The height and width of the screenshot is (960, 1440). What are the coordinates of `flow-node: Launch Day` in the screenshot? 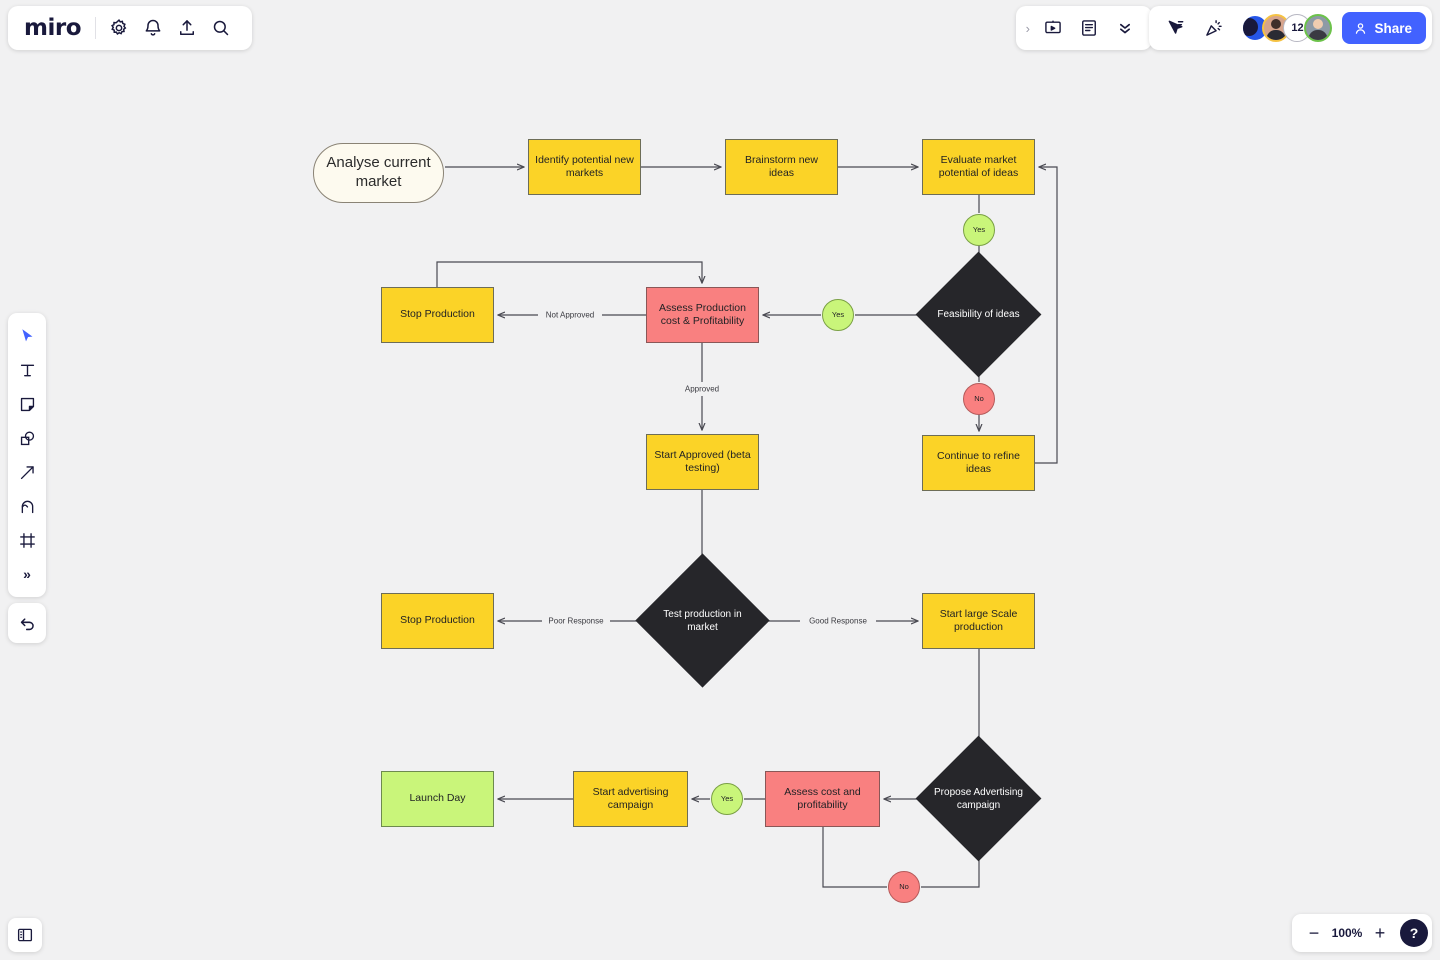 It's located at (437, 799).